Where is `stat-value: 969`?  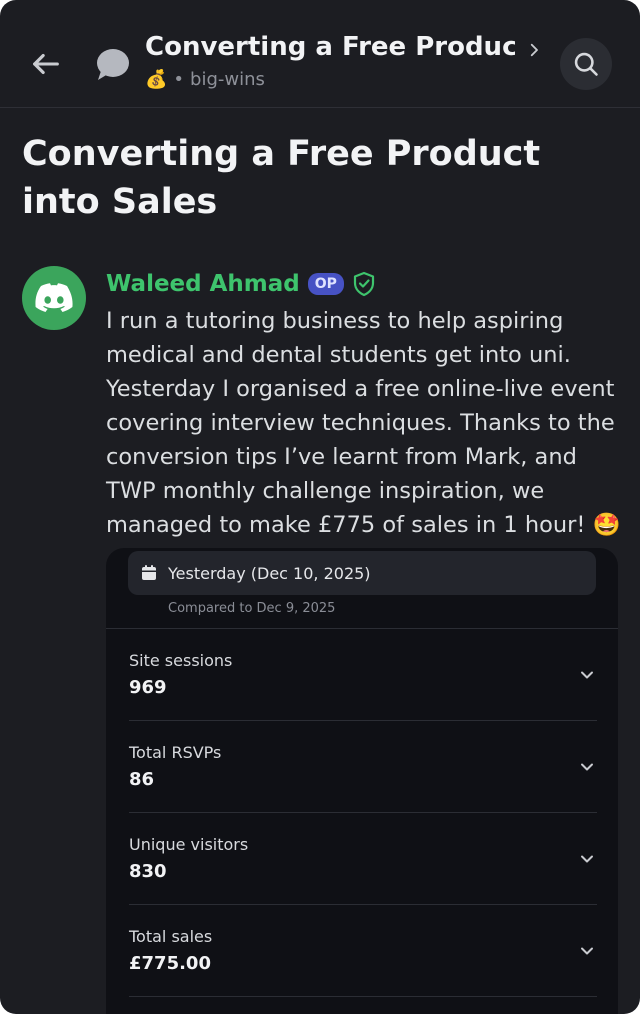 stat-value: 969 is located at coordinates (148, 687).